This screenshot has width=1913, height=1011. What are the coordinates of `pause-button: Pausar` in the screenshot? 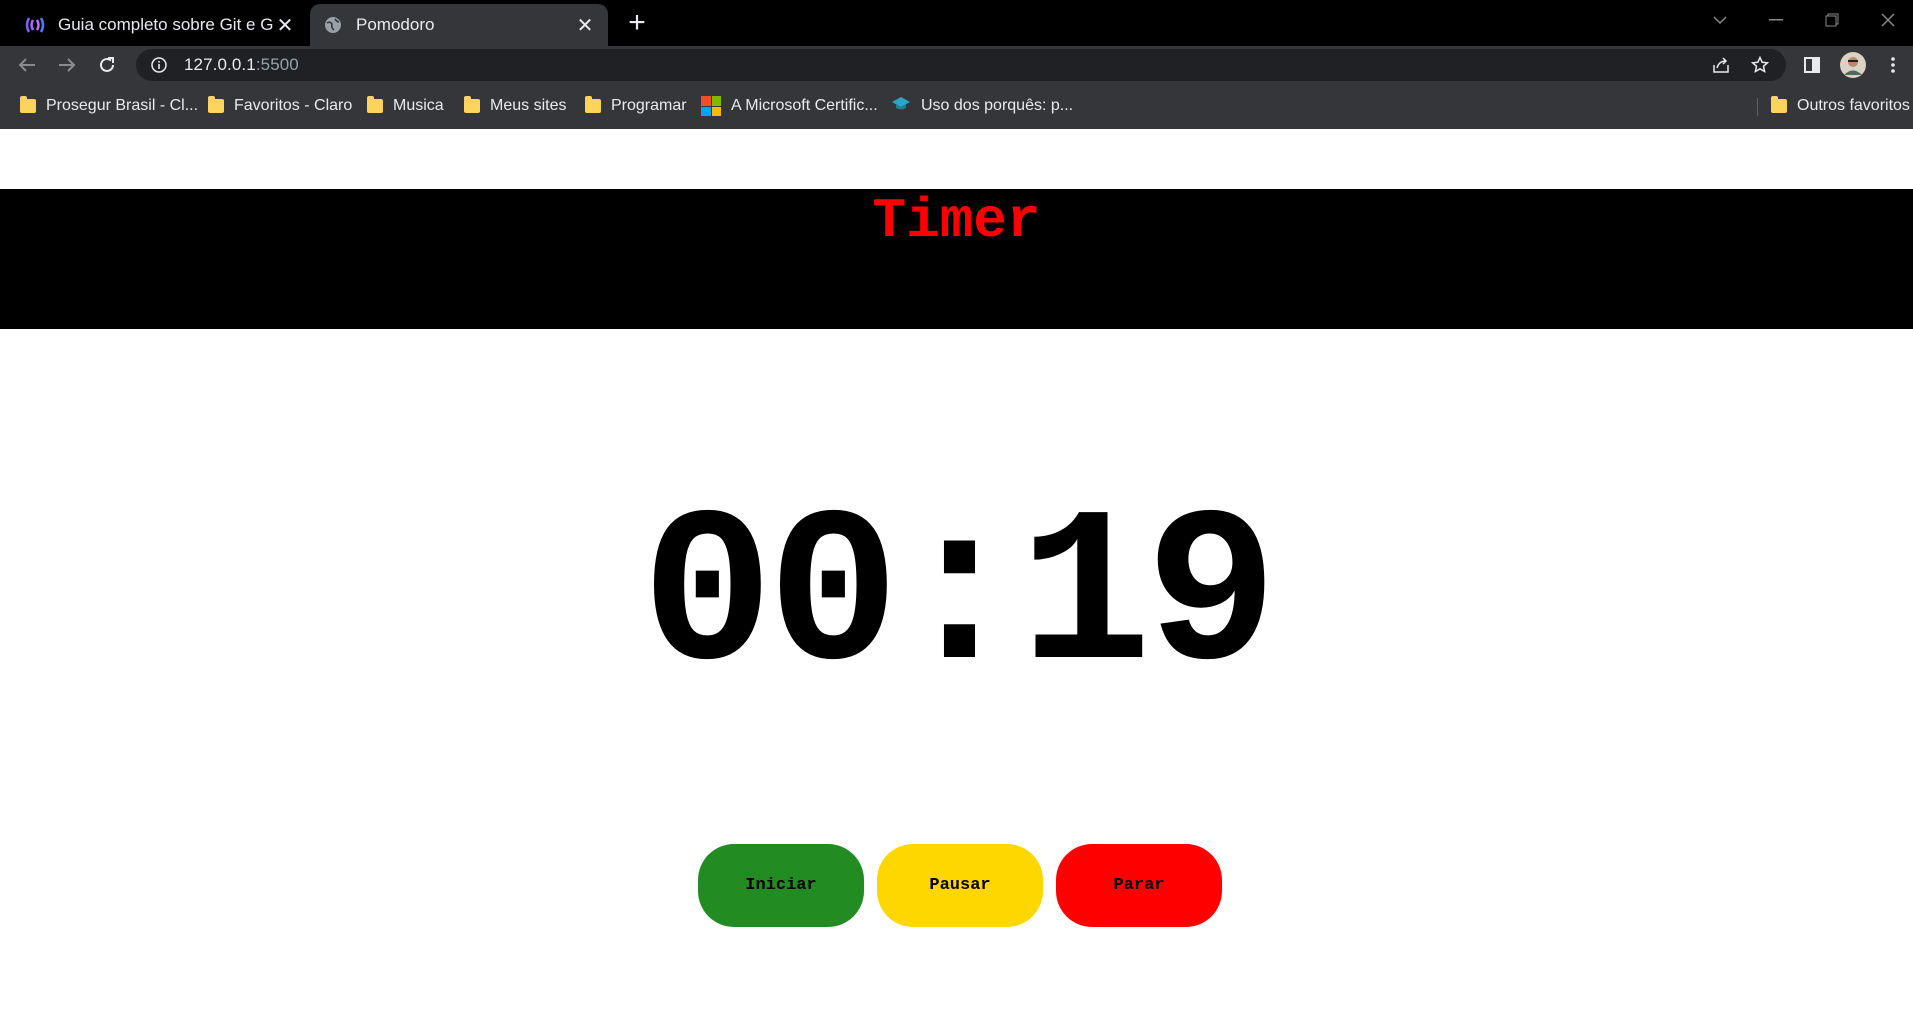 It's located at (960, 885).